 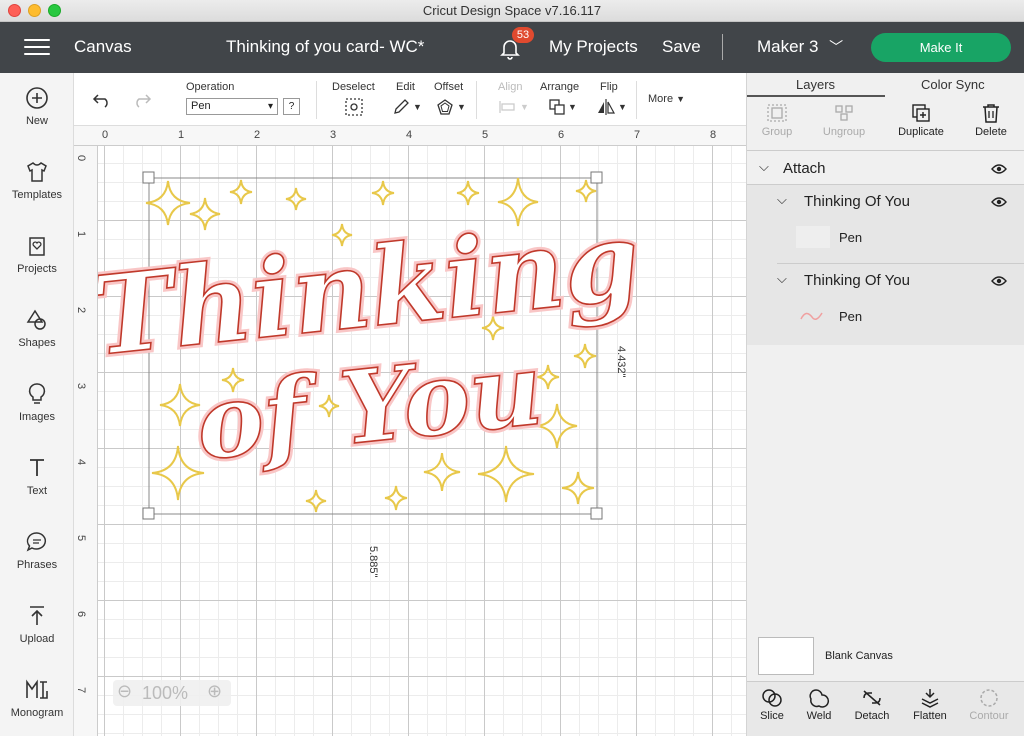 What do you see at coordinates (102, 100) in the screenshot?
I see `undo-icon` at bounding box center [102, 100].